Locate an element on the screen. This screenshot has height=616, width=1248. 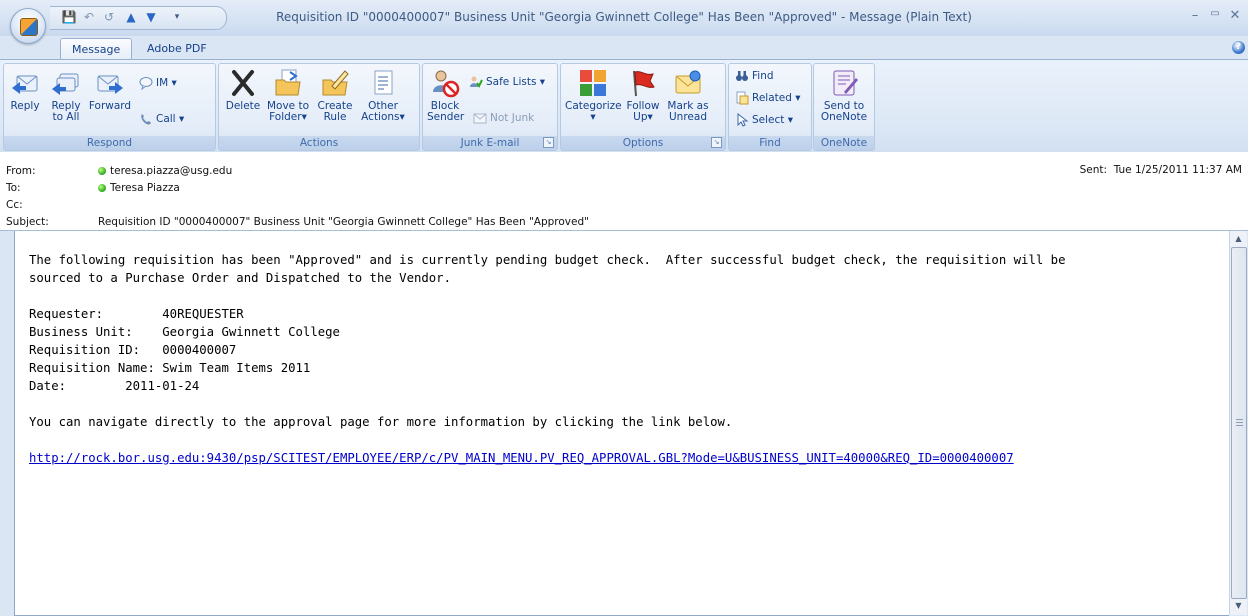
move-to-folder-button: Move to Folder▾ is located at coordinates (288, 95).